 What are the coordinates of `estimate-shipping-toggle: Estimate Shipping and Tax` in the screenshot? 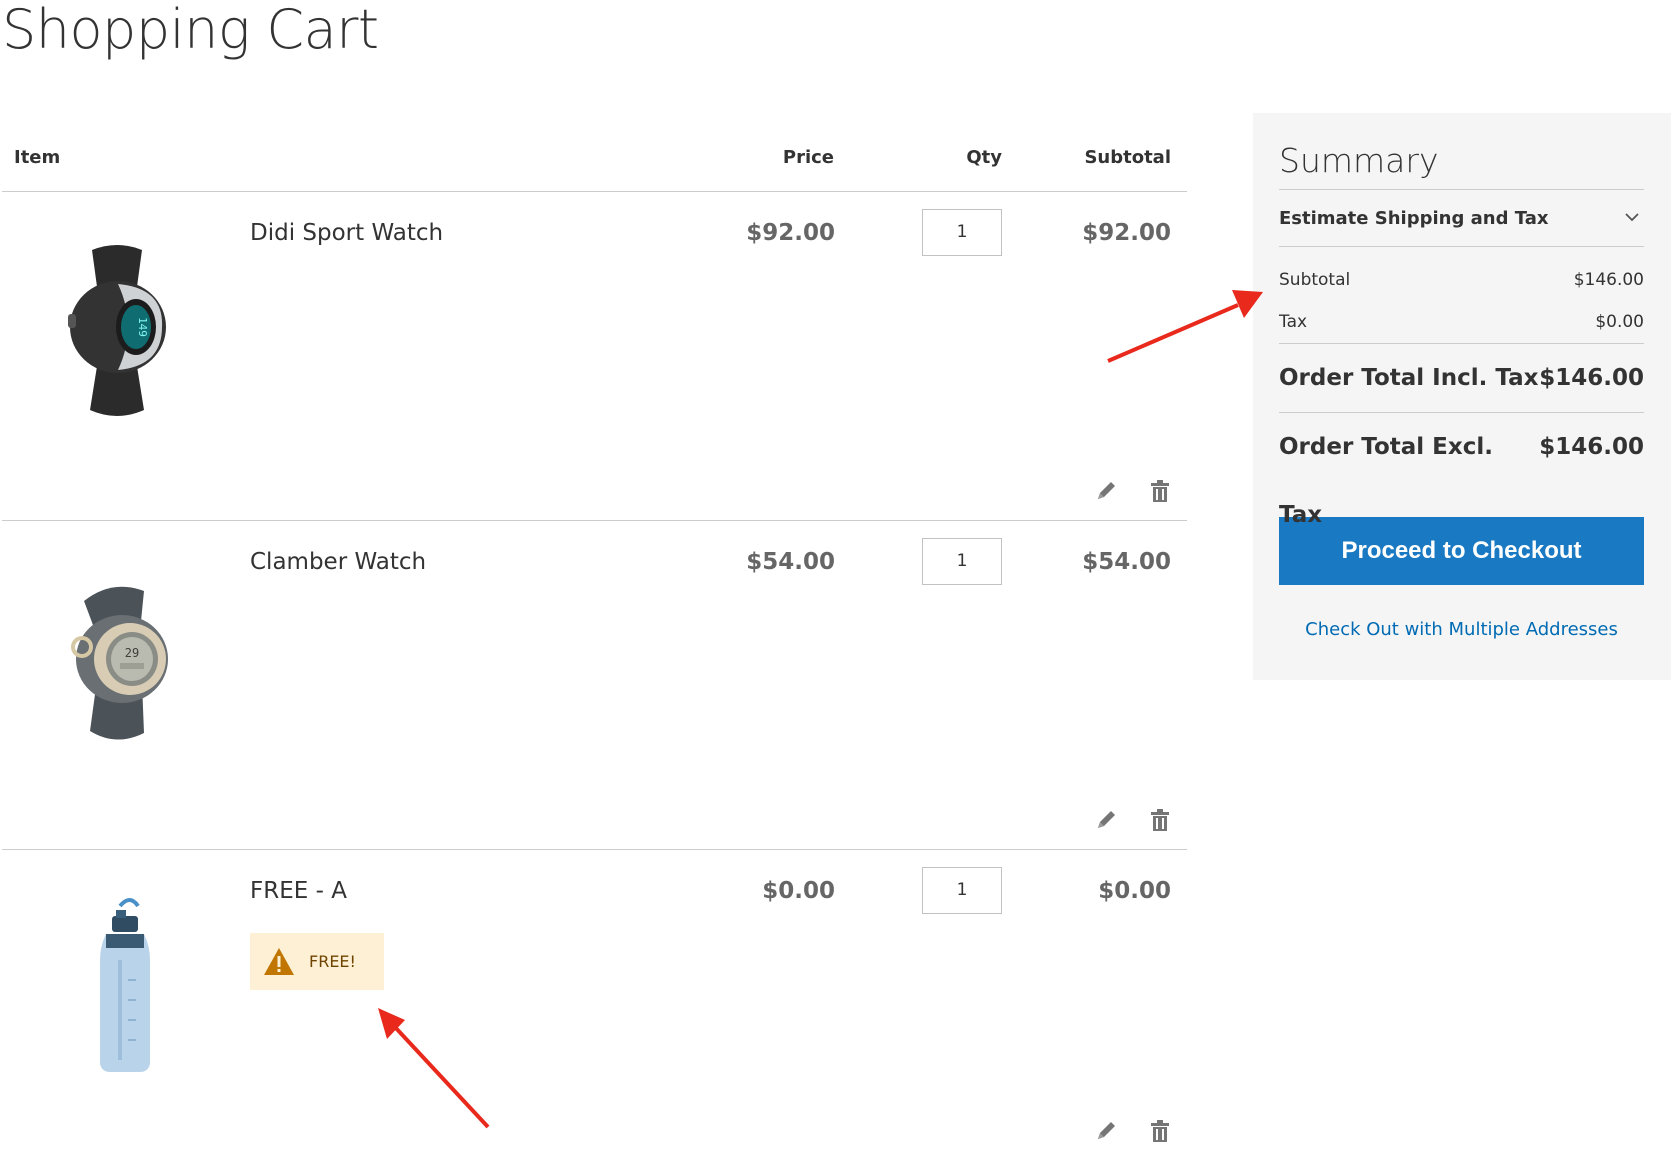 It's located at (1461, 218).